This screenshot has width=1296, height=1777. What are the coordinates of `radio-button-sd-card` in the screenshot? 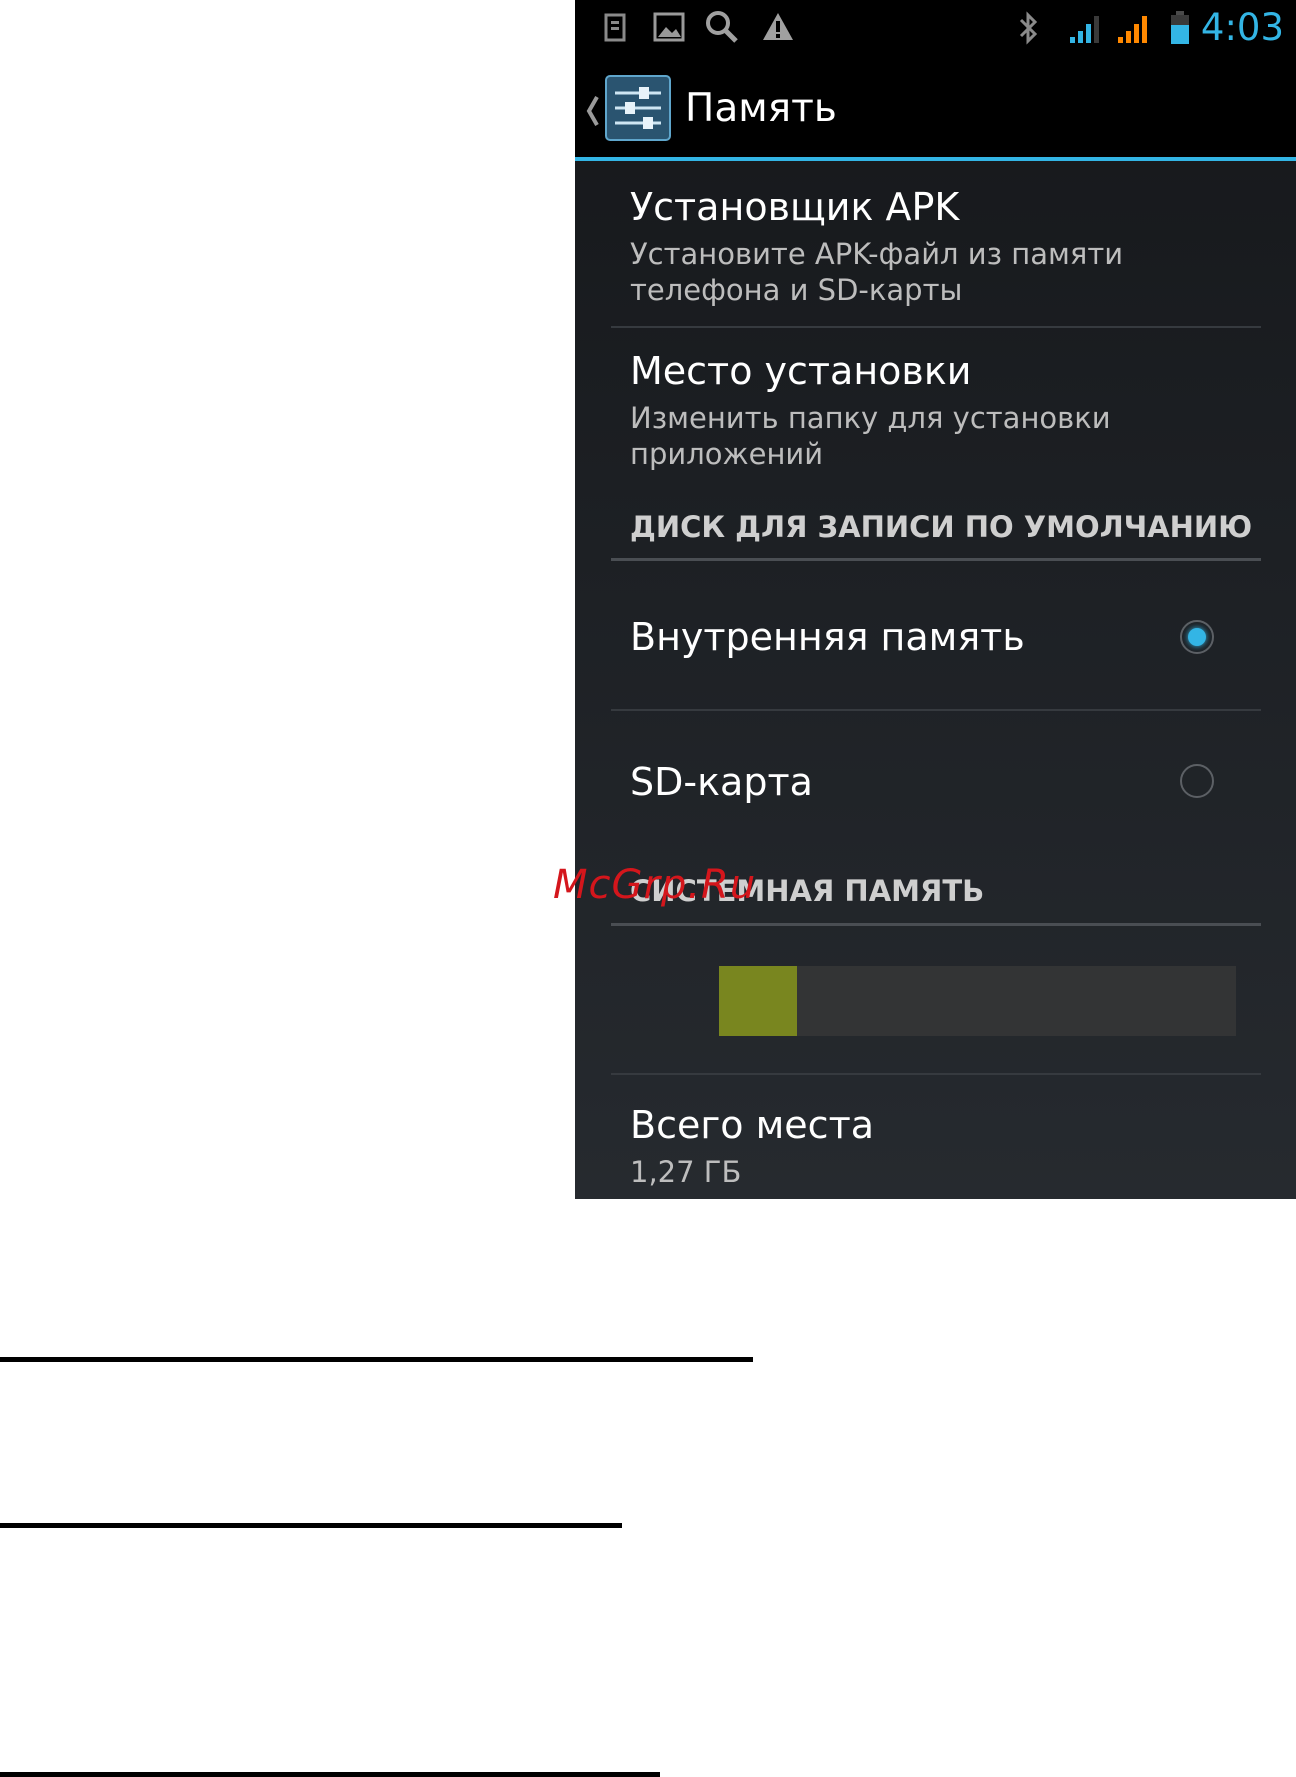 It's located at (1197, 781).